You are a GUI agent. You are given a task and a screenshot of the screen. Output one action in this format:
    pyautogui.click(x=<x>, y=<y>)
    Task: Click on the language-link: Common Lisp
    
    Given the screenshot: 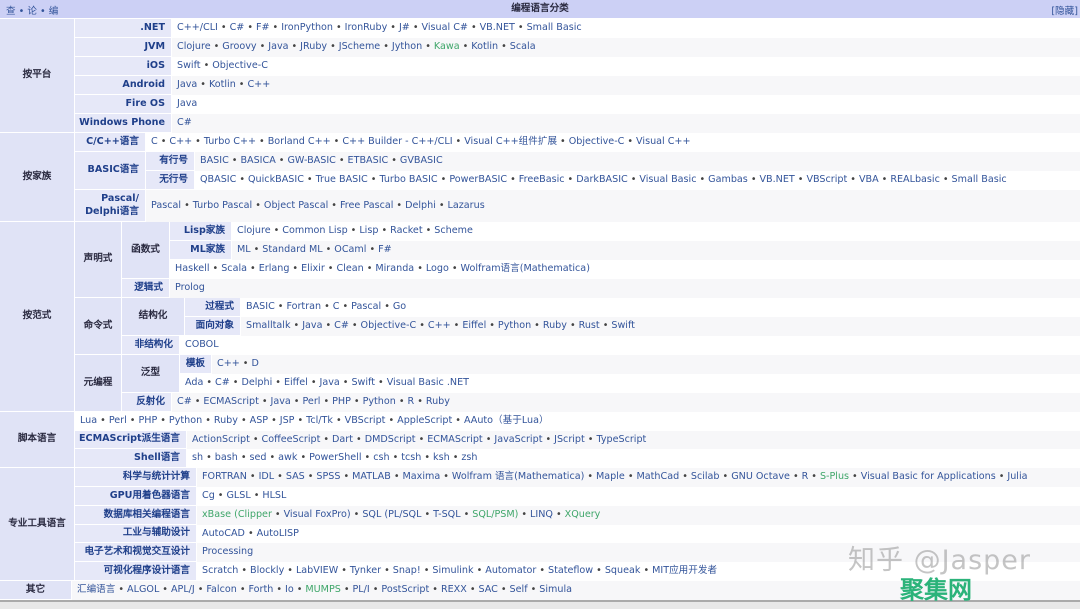 What is the action you would take?
    pyautogui.click(x=314, y=231)
    